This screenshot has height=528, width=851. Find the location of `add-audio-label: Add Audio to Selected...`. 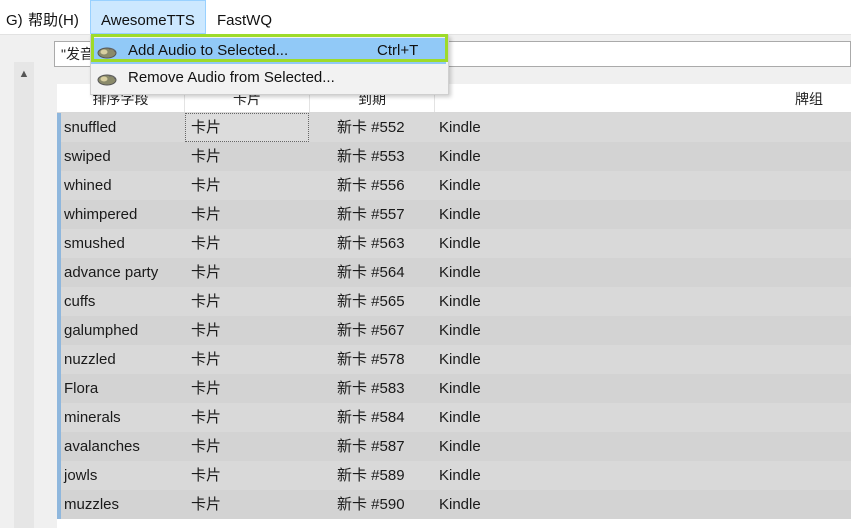

add-audio-label: Add Audio to Selected... is located at coordinates (208, 50).